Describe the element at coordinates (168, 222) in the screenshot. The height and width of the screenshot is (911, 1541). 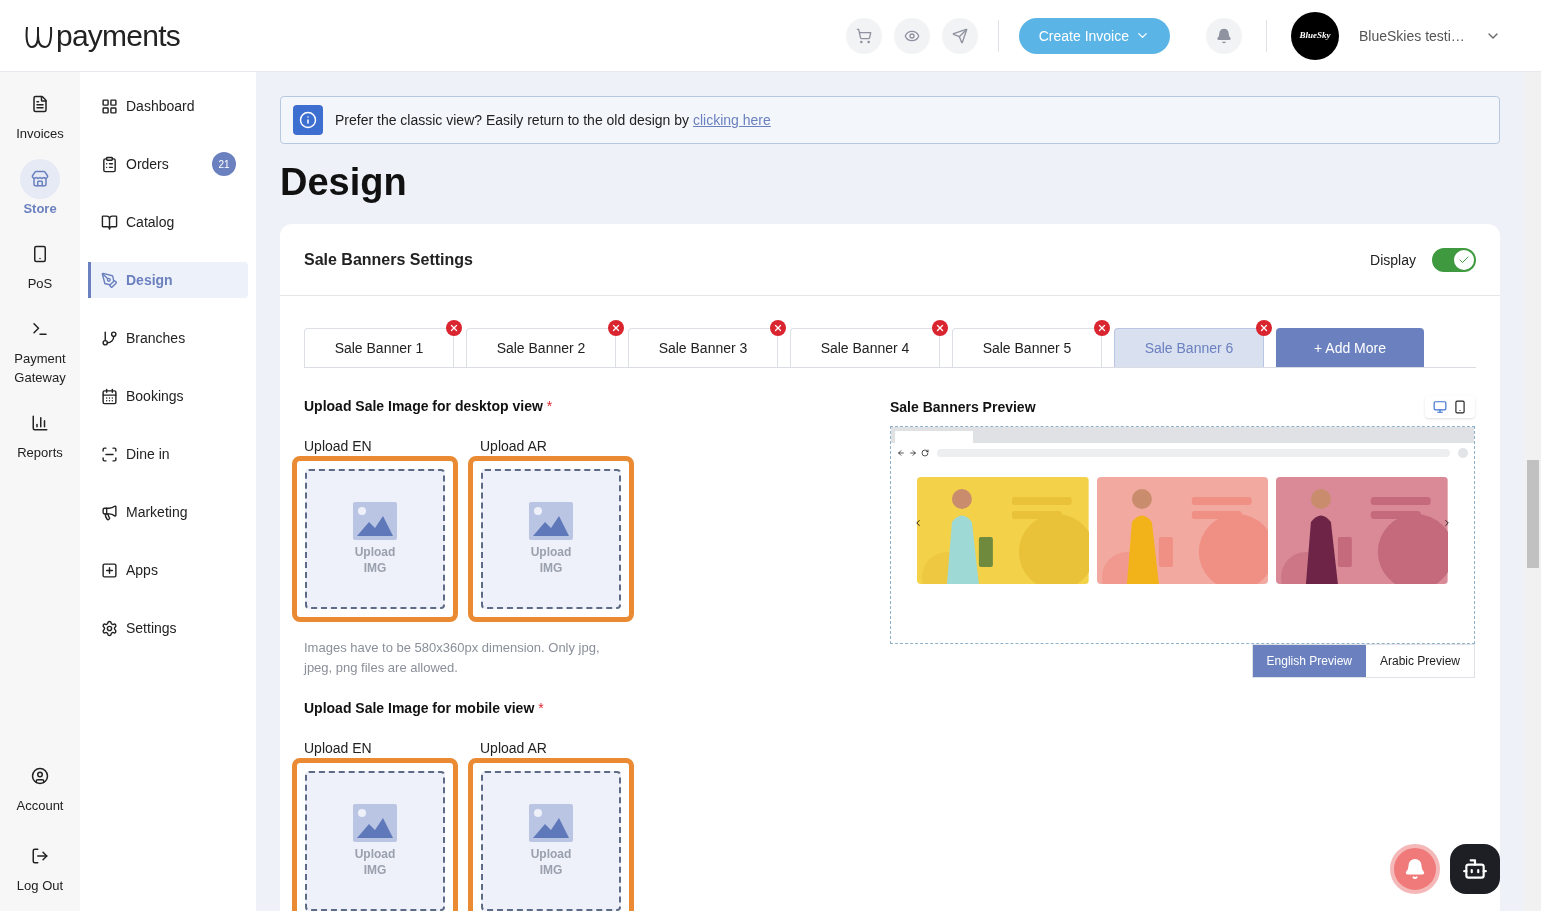
I see `sidebar-item: Catalog` at that location.